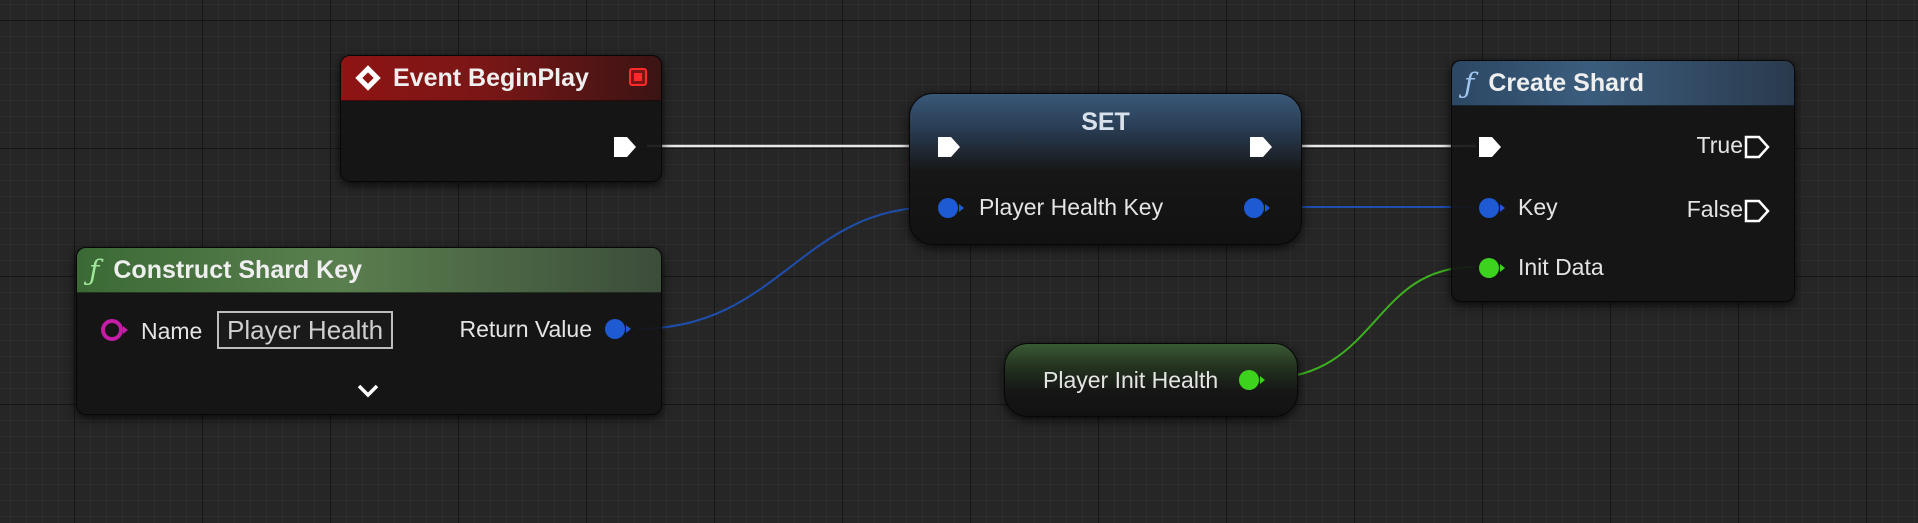 The width and height of the screenshot is (1918, 523). What do you see at coordinates (525, 329) in the screenshot?
I see `return-value-label: Return Value` at bounding box center [525, 329].